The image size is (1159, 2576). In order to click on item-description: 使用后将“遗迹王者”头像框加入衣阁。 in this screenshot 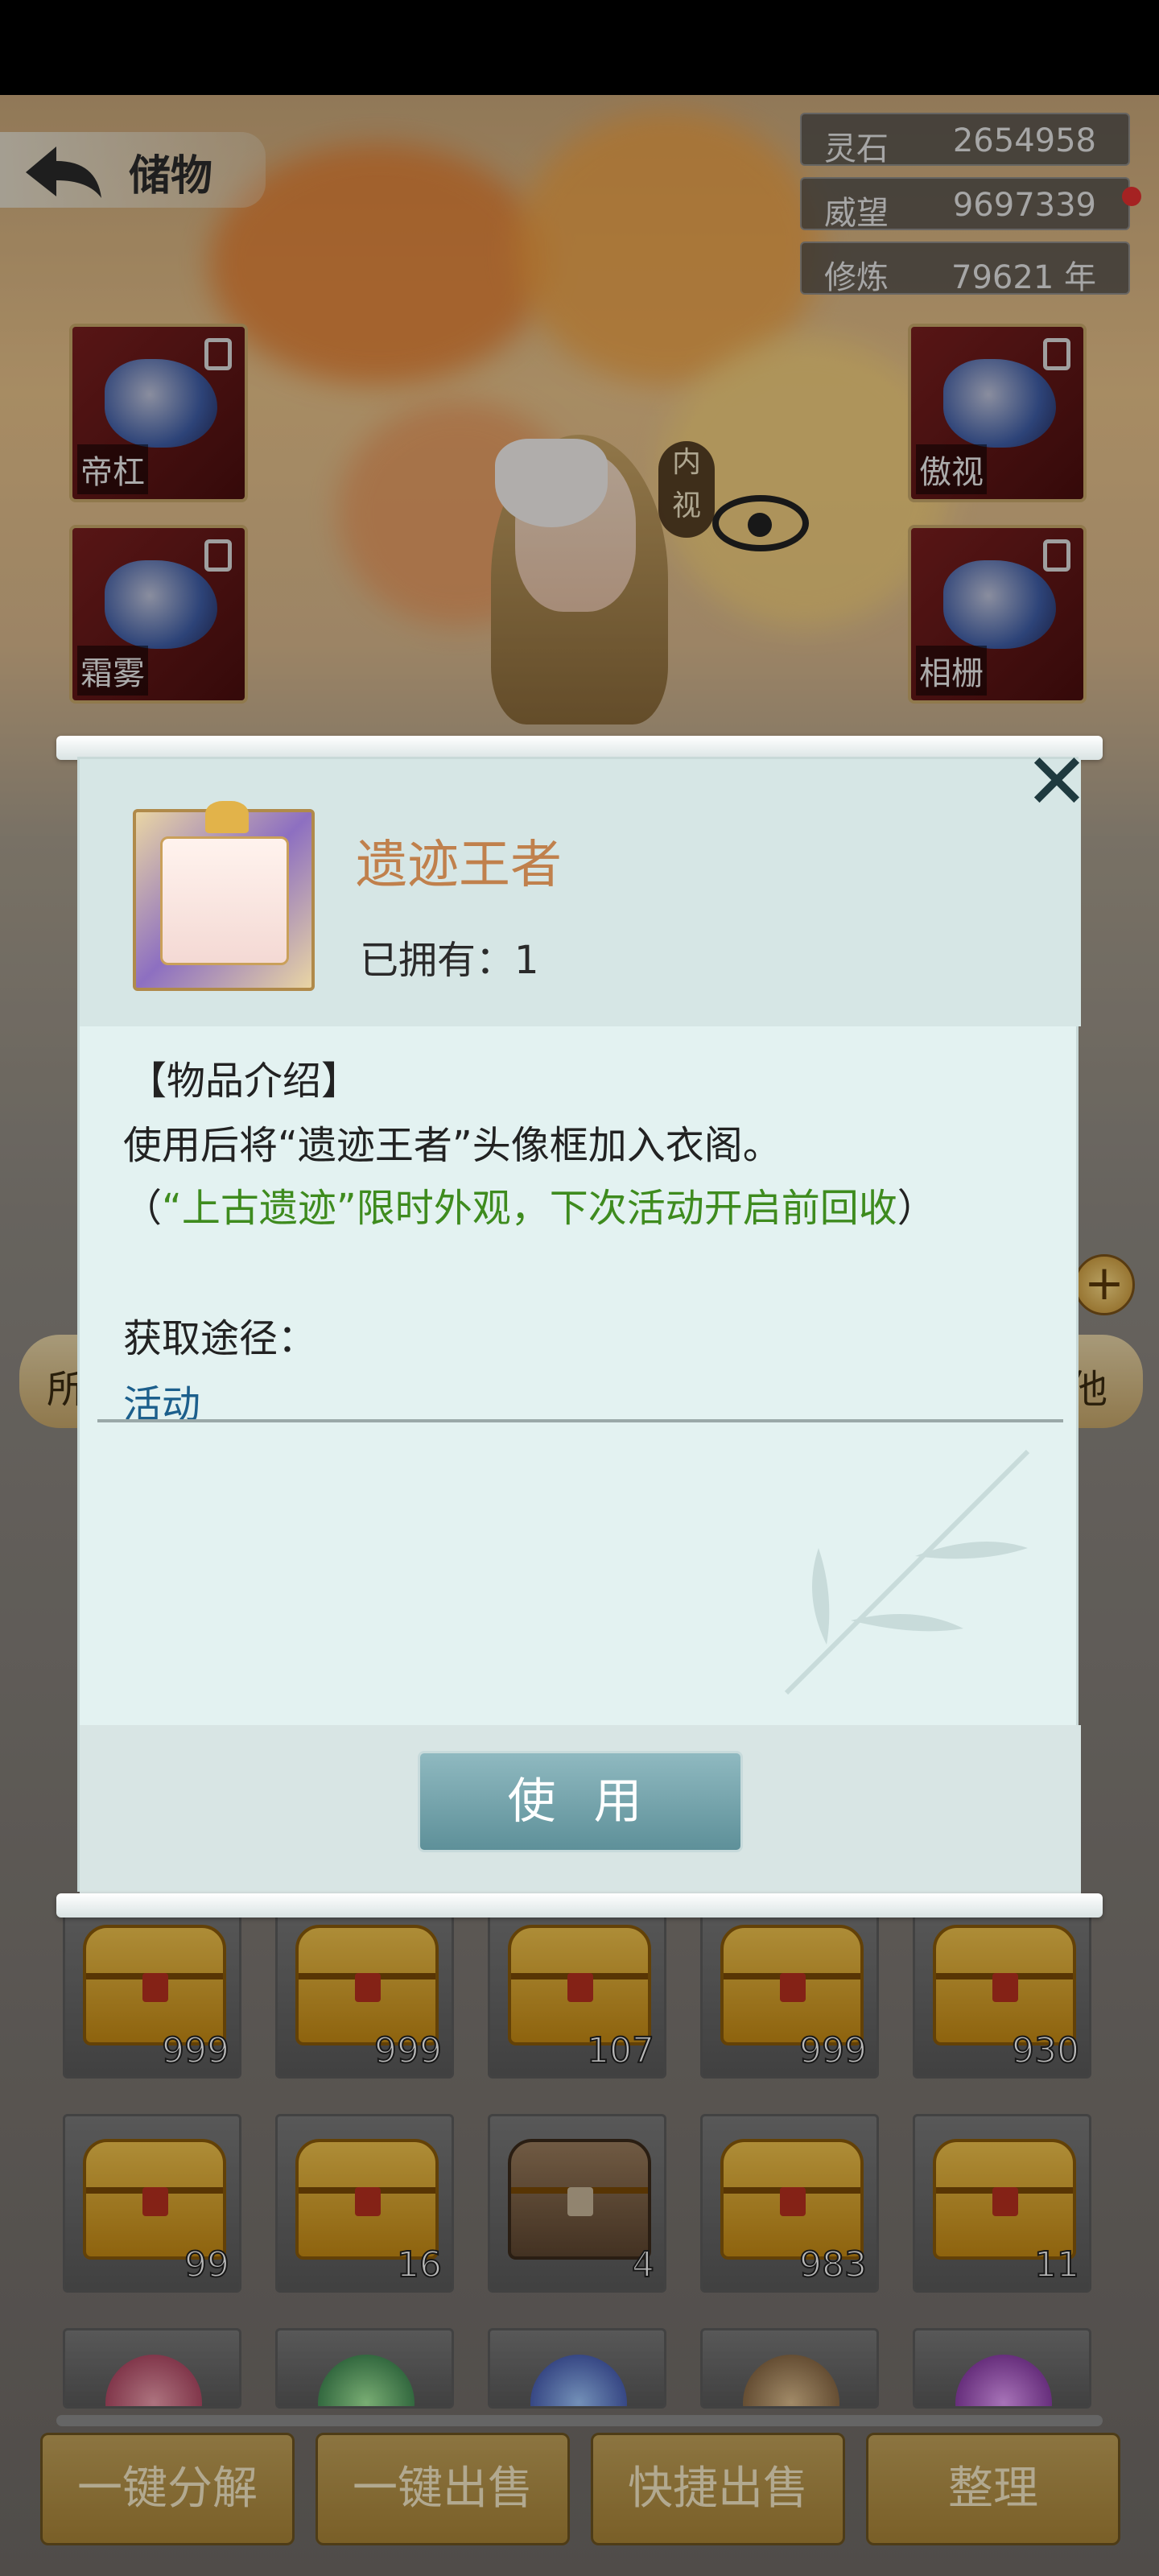, I will do `click(452, 1145)`.